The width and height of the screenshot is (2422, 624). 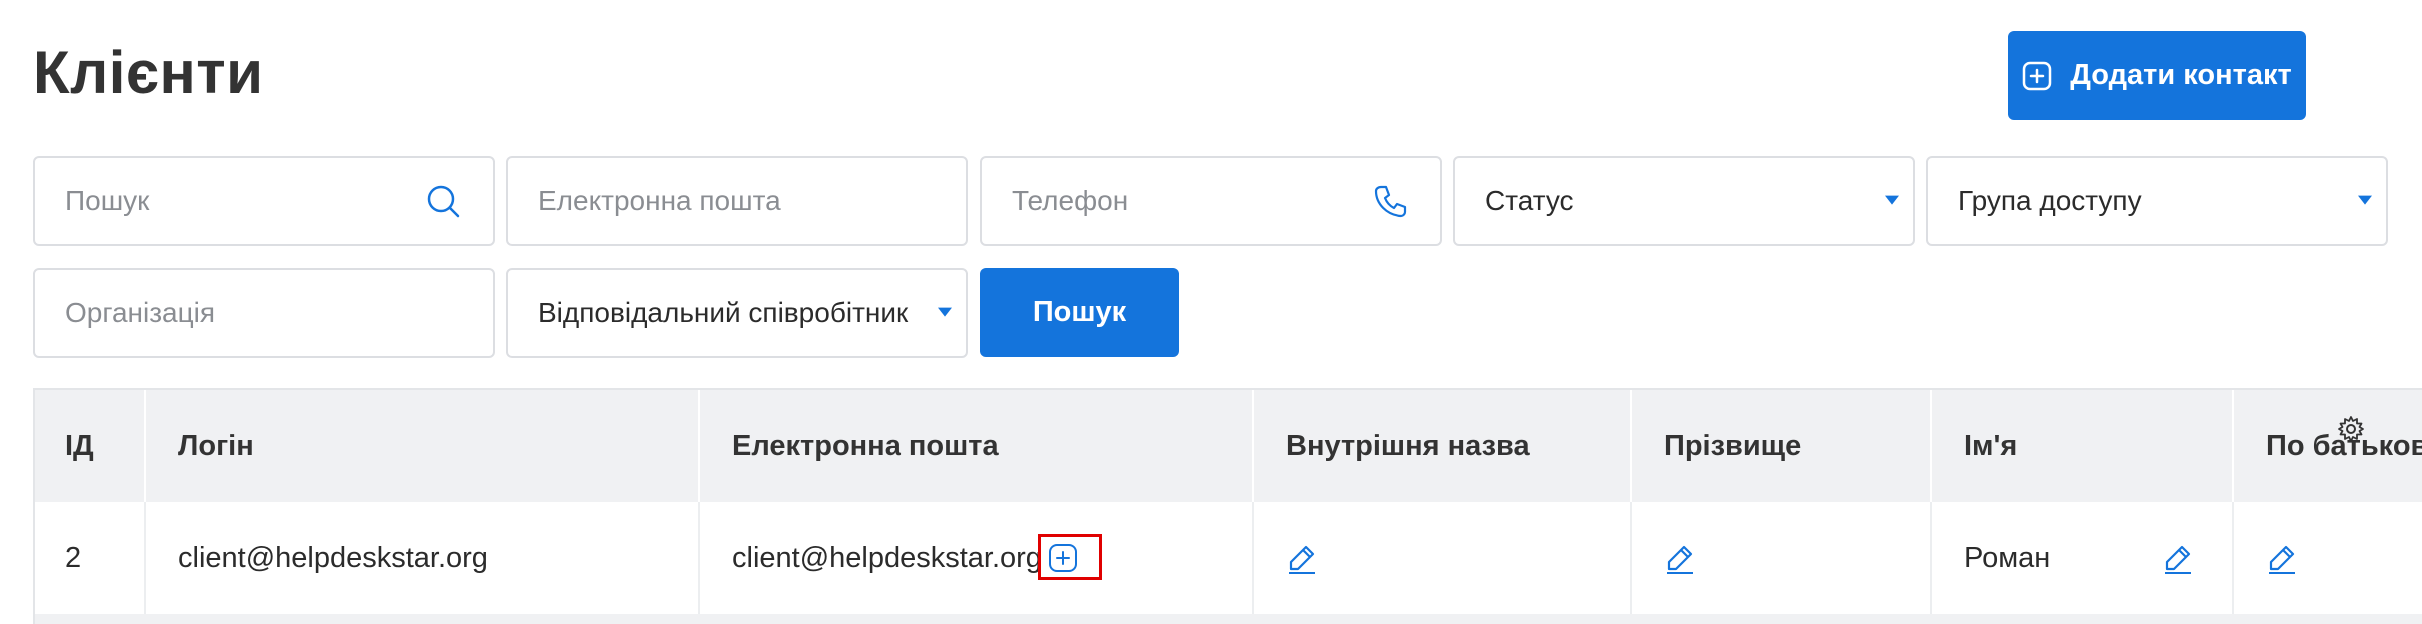 What do you see at coordinates (1529, 200) in the screenshot?
I see `status-select-value: Статус` at bounding box center [1529, 200].